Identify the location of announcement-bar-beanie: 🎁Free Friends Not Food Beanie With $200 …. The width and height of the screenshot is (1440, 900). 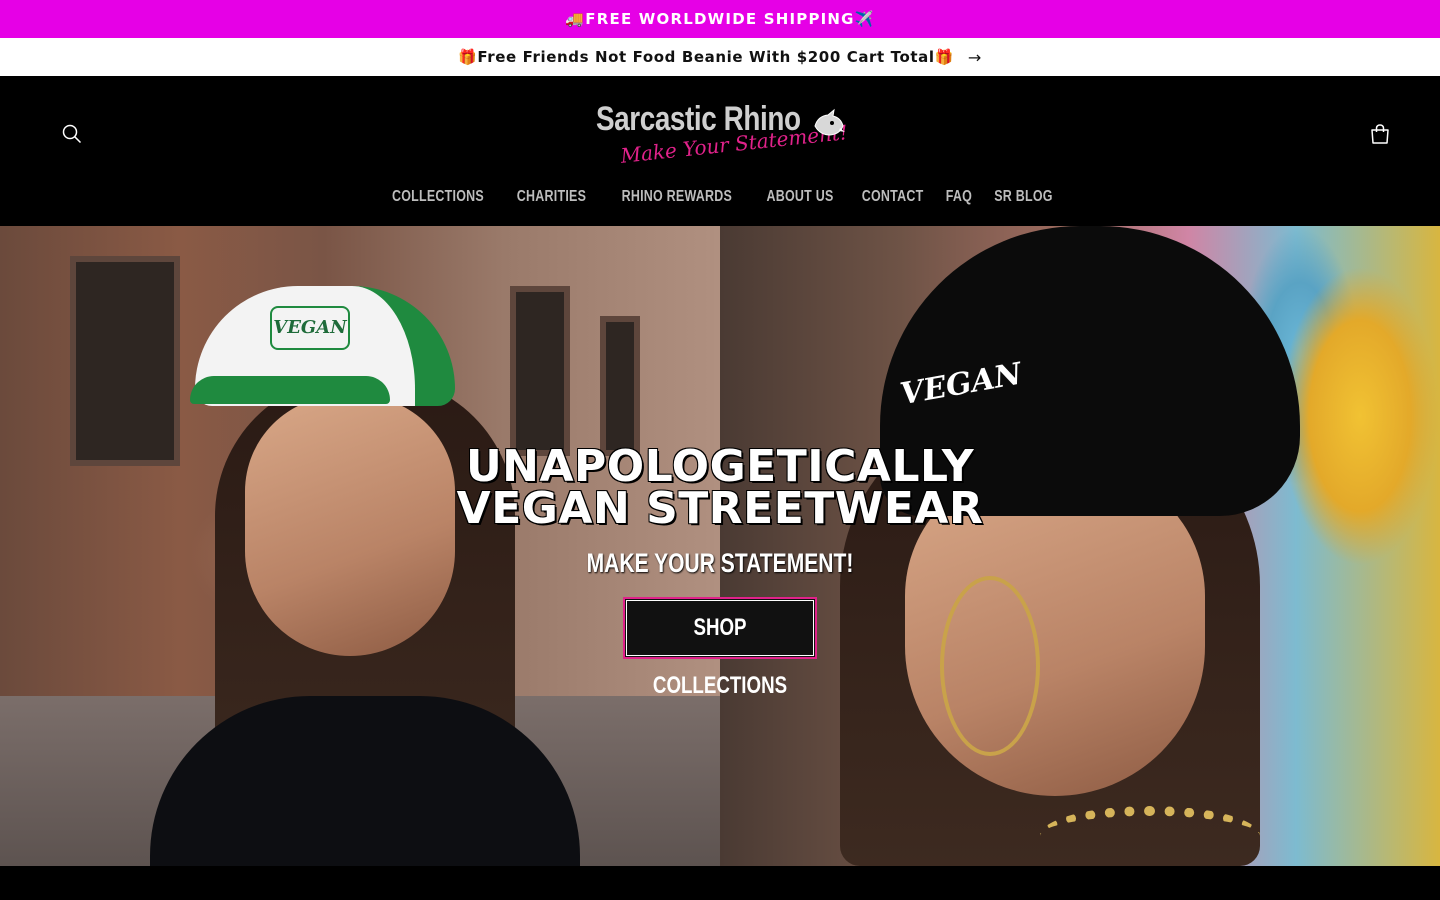
(720, 57).